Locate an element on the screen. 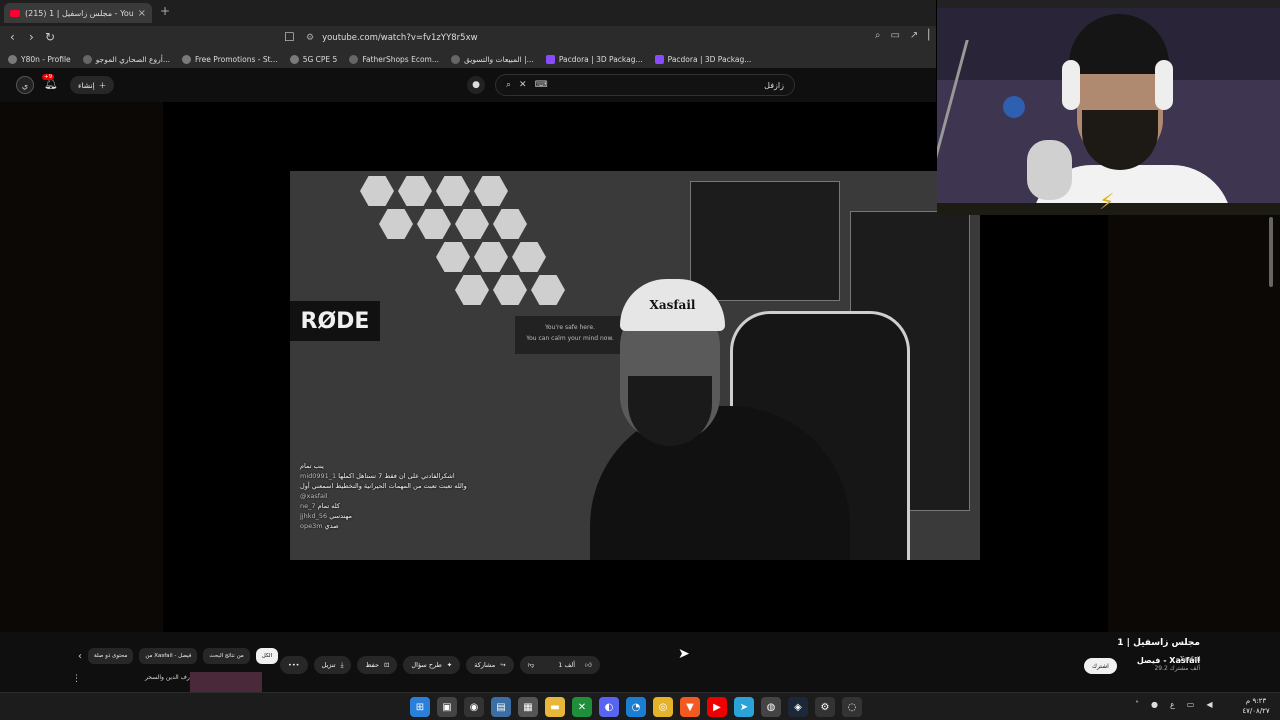 The width and height of the screenshot is (1280, 720). channel-logo: Xasfail is located at coordinates (1191, 663).